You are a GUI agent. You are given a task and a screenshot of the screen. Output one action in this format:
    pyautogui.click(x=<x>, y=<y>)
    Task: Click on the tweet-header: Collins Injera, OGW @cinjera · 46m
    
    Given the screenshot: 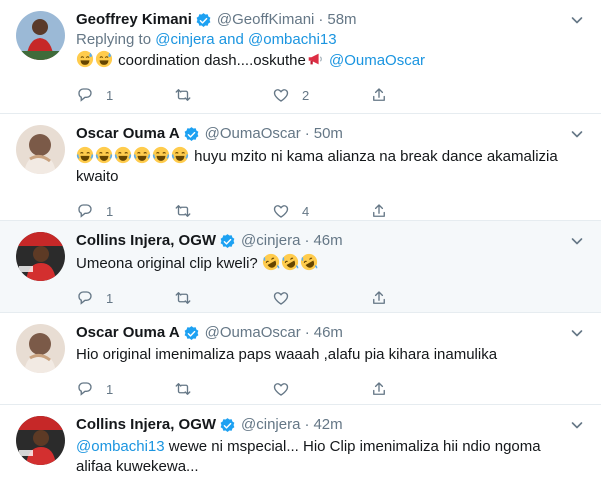 What is the action you would take?
    pyautogui.click(x=330, y=241)
    